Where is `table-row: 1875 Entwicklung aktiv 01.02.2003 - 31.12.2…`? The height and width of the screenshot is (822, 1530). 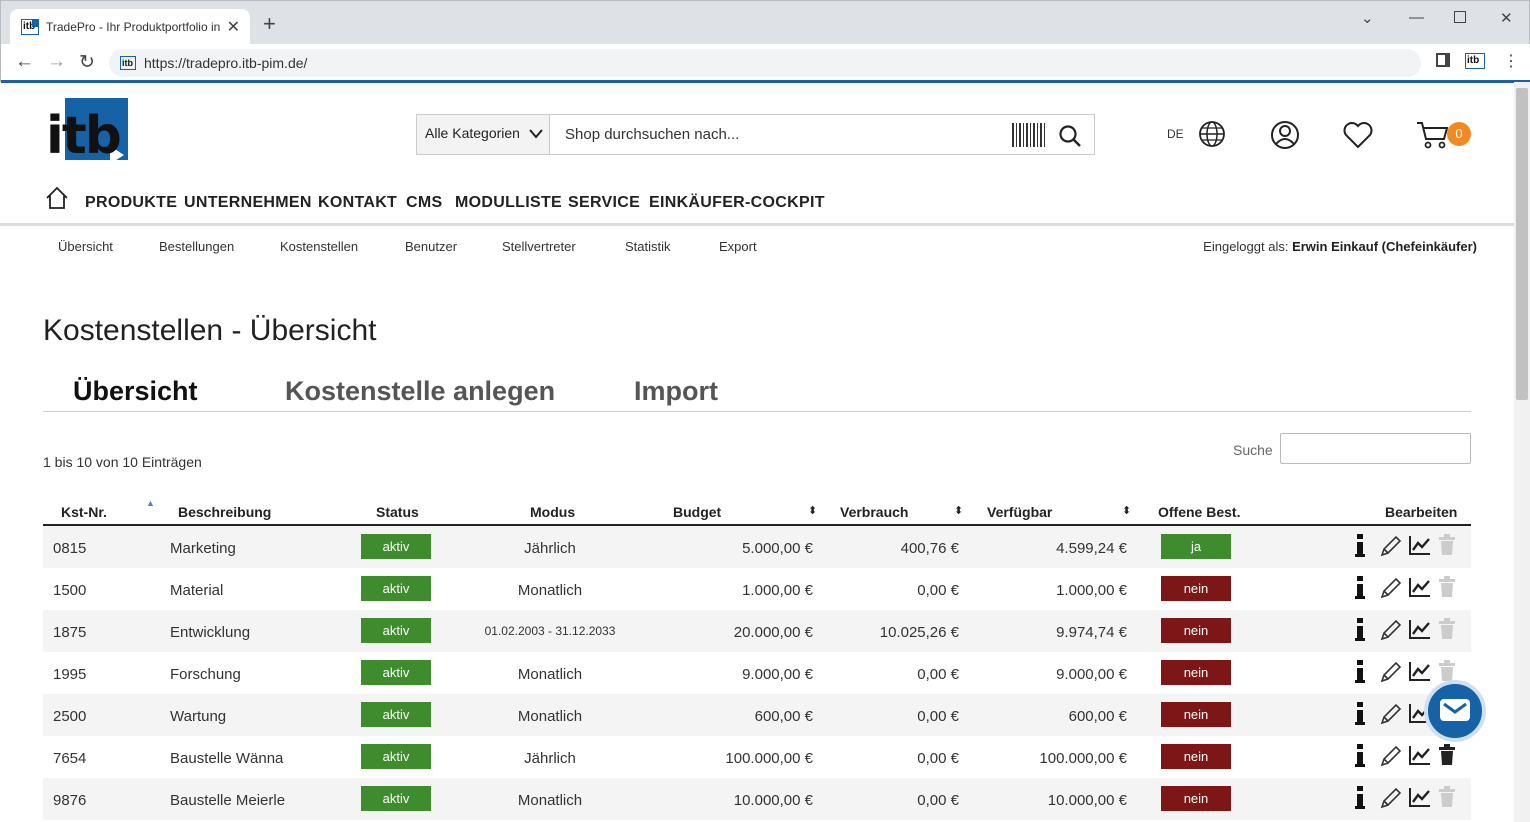 table-row: 1875 Entwicklung aktiv 01.02.2003 - 31.12.2… is located at coordinates (757, 631).